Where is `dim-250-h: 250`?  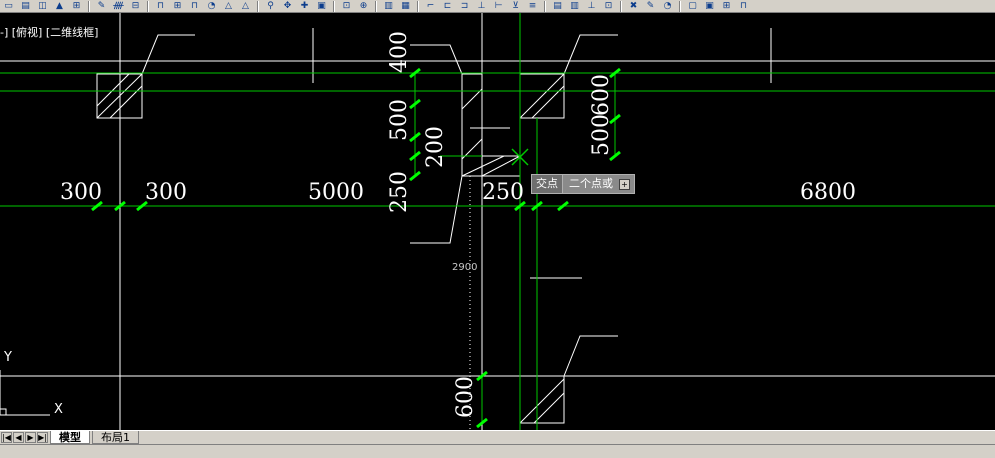
dim-250-h: 250 is located at coordinates (503, 192).